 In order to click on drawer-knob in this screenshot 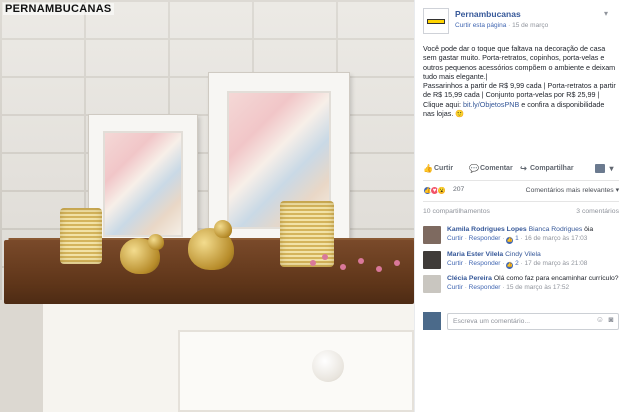, I will do `click(328, 366)`.